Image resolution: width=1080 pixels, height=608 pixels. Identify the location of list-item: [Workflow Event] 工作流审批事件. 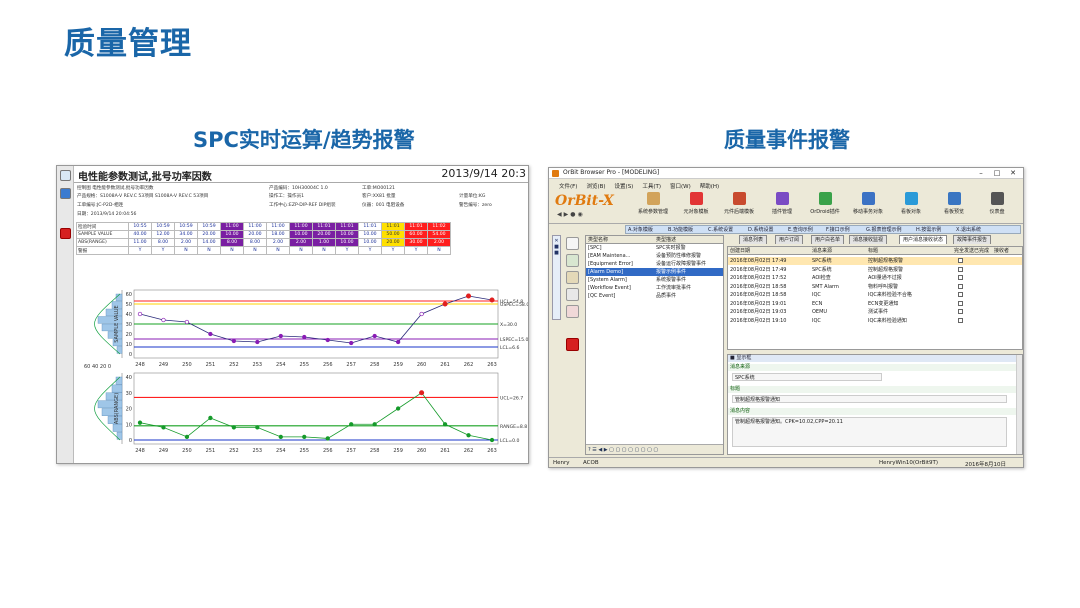
(654, 288).